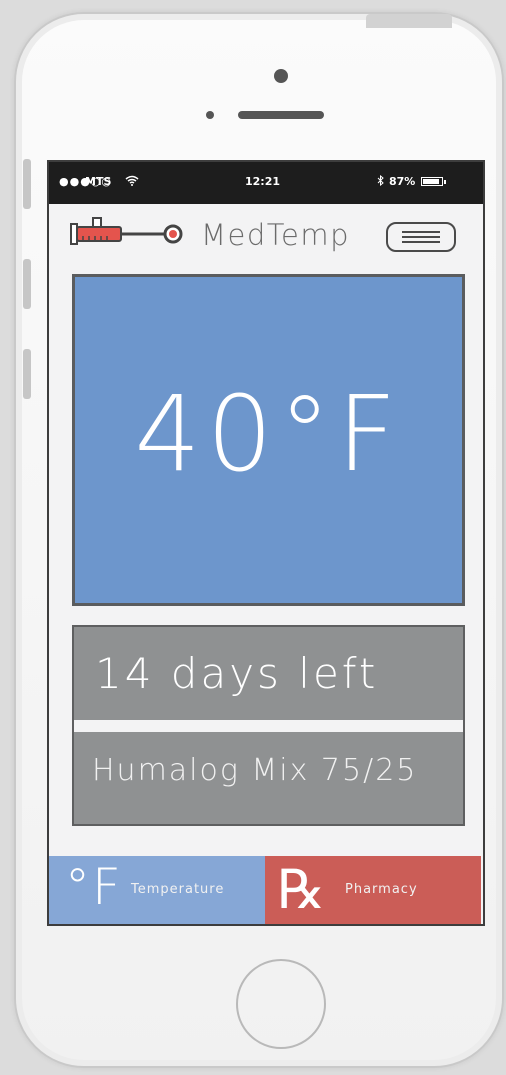 The image size is (506, 1075). Describe the element at coordinates (276, 235) in the screenshot. I see `app-title: MedTemp` at that location.